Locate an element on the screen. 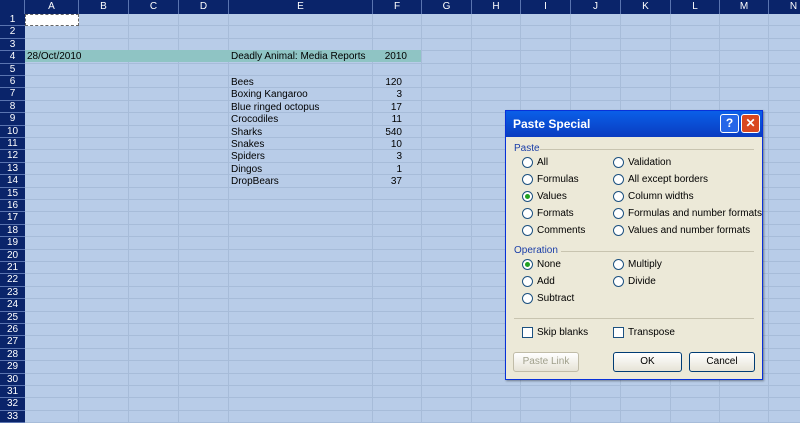 Image resolution: width=800 pixels, height=423 pixels. row-header-18: 18 is located at coordinates (12, 231).